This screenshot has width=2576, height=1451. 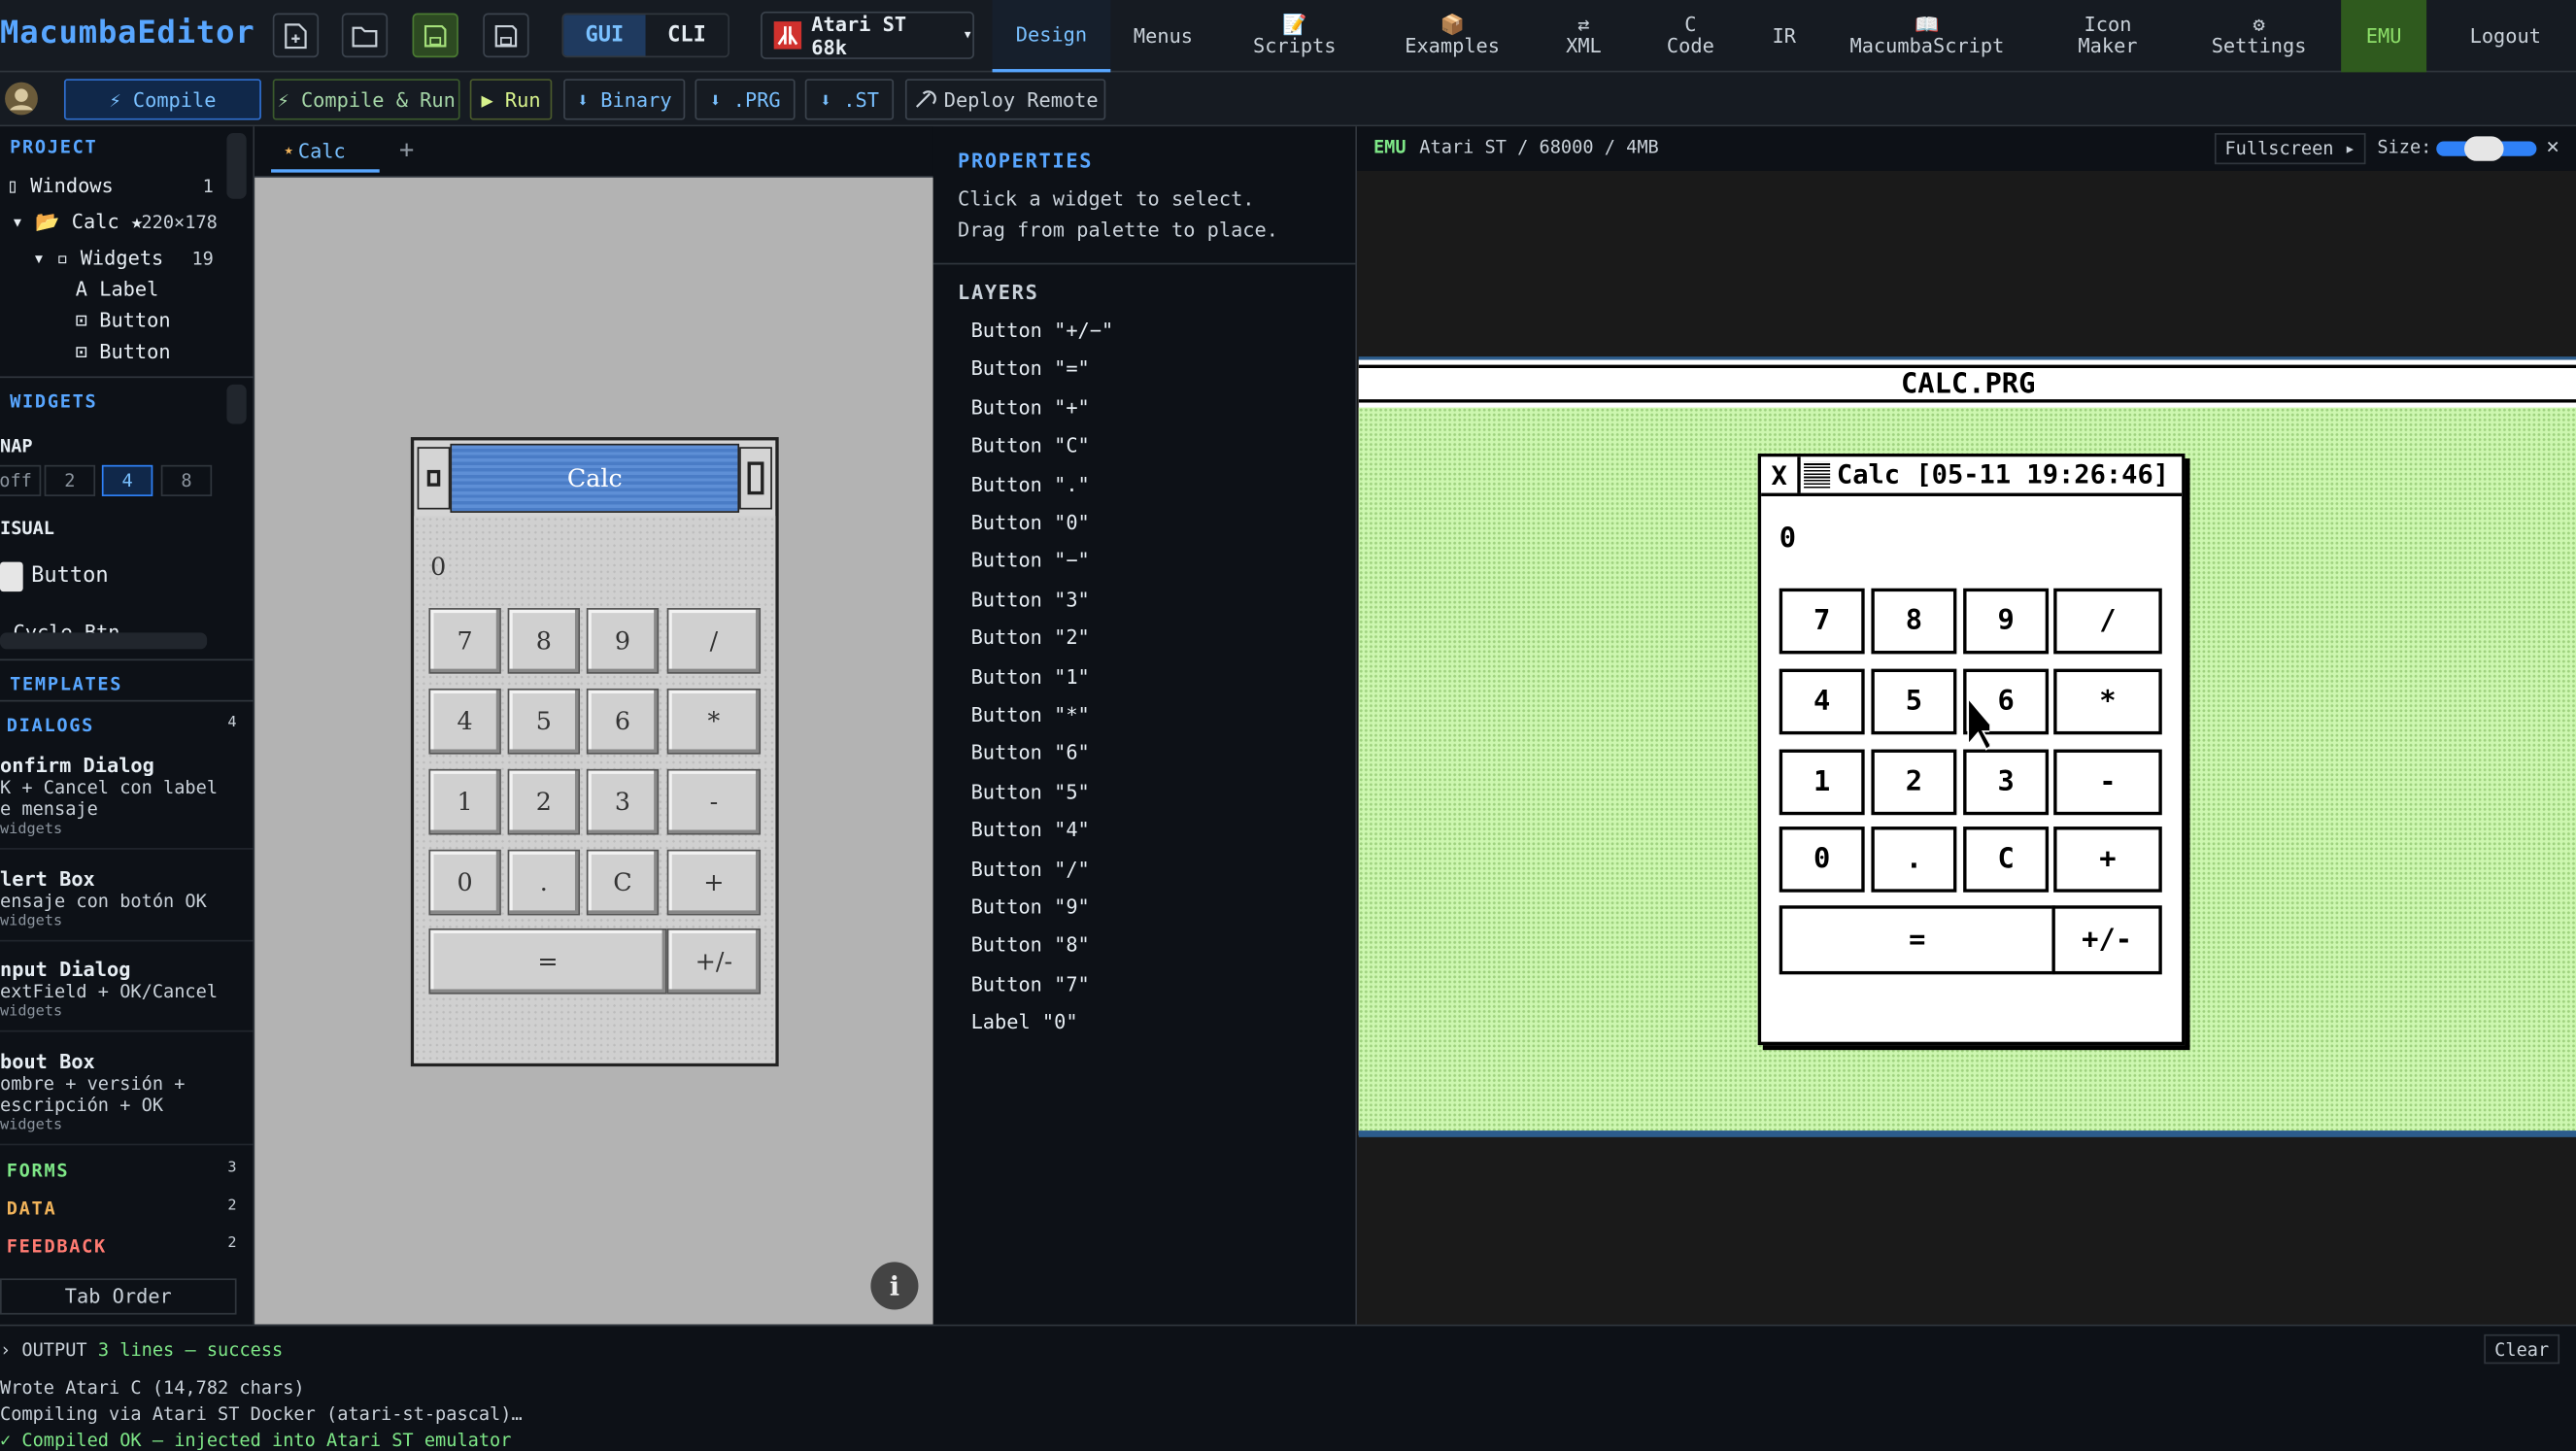 What do you see at coordinates (98, 258) in the screenshot?
I see `tree-widgets: ▾ ▫ Widgets` at bounding box center [98, 258].